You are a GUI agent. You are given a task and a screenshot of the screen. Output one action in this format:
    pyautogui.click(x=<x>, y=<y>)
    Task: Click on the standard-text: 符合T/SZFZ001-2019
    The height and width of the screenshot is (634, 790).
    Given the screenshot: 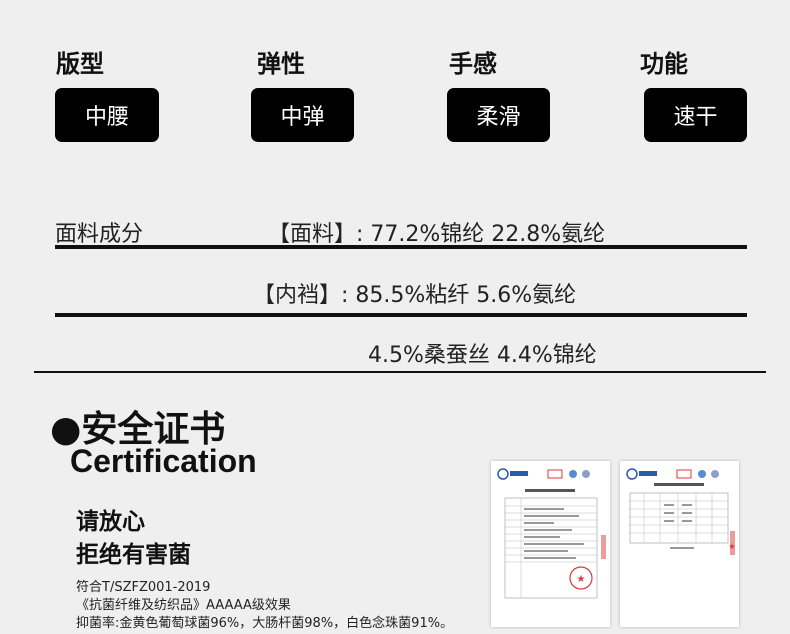 What is the action you would take?
    pyautogui.click(x=143, y=587)
    